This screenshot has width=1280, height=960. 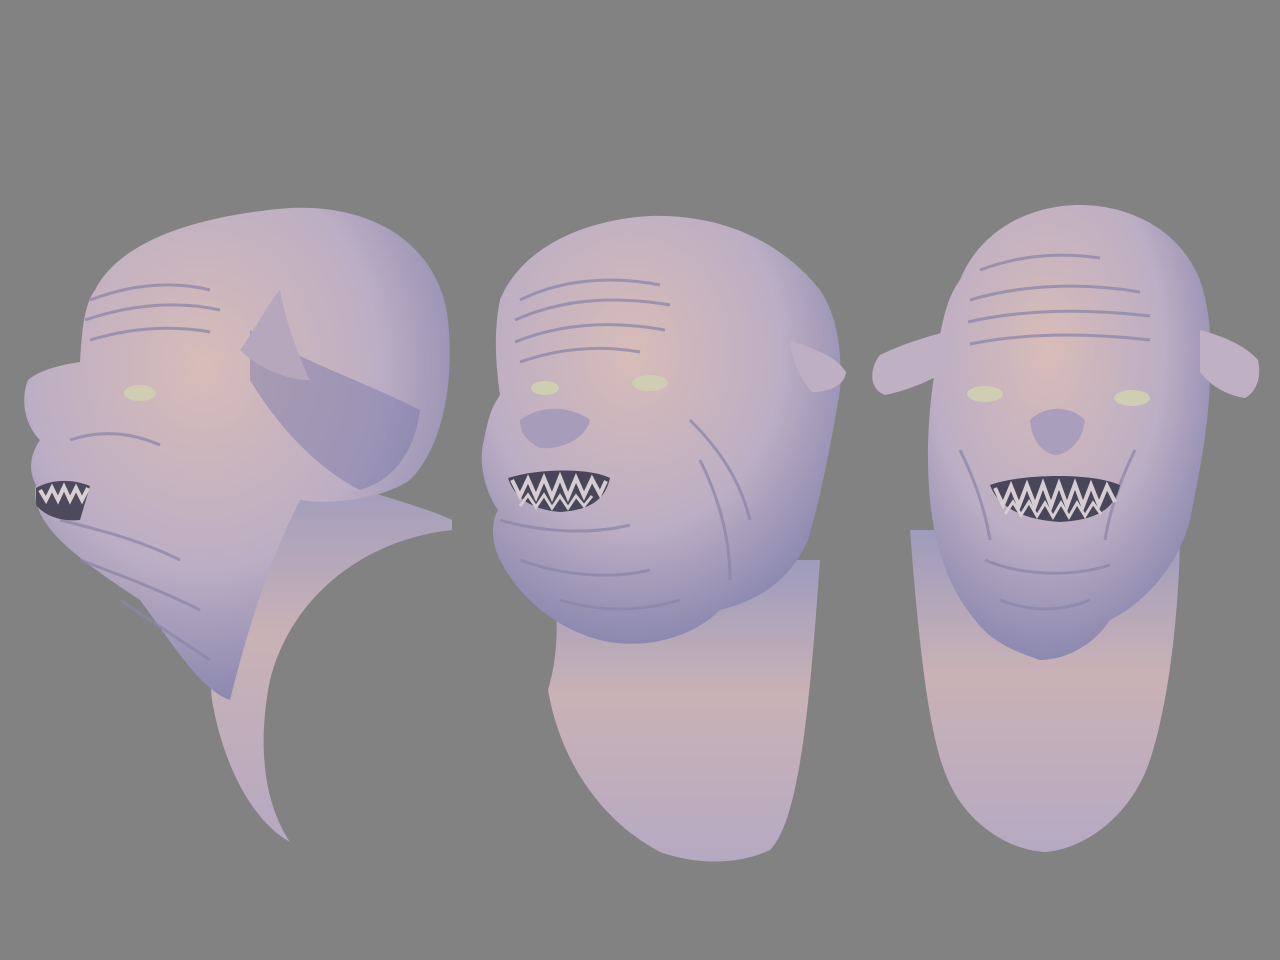 What do you see at coordinates (140, 393) in the screenshot?
I see `side-eye` at bounding box center [140, 393].